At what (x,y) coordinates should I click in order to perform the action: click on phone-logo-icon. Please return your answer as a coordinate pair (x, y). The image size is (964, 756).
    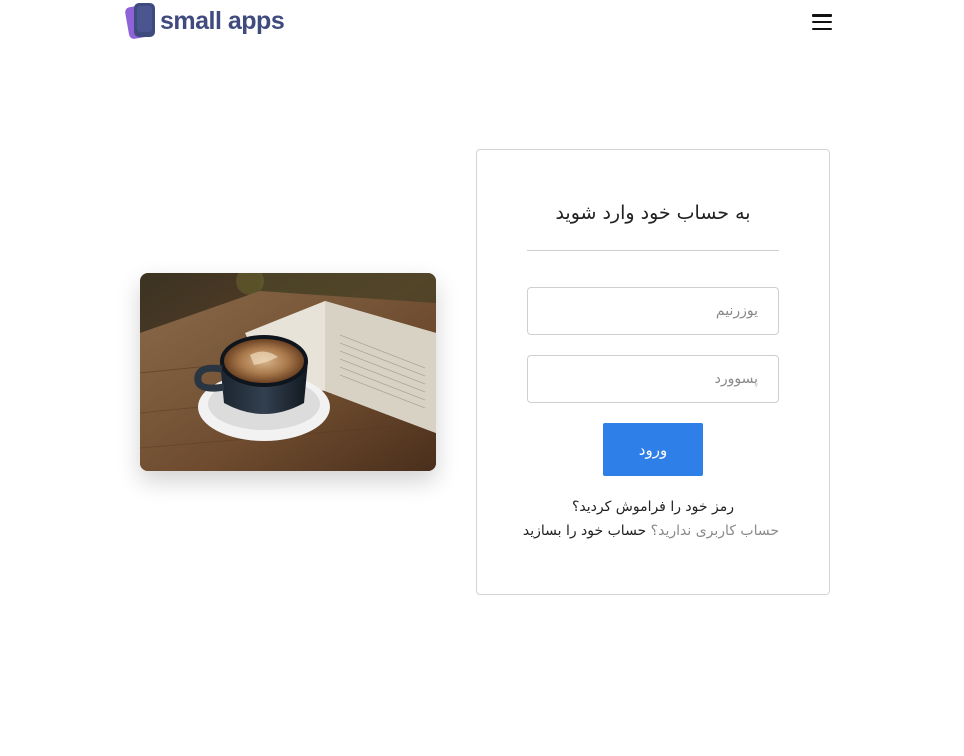
    Looking at the image, I should click on (141, 21).